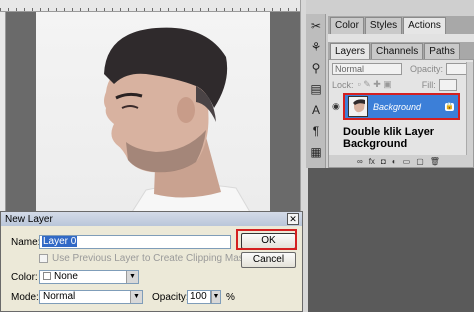 This screenshot has height=312, width=474. I want to click on navigator-icon: ▦, so click(316, 152).